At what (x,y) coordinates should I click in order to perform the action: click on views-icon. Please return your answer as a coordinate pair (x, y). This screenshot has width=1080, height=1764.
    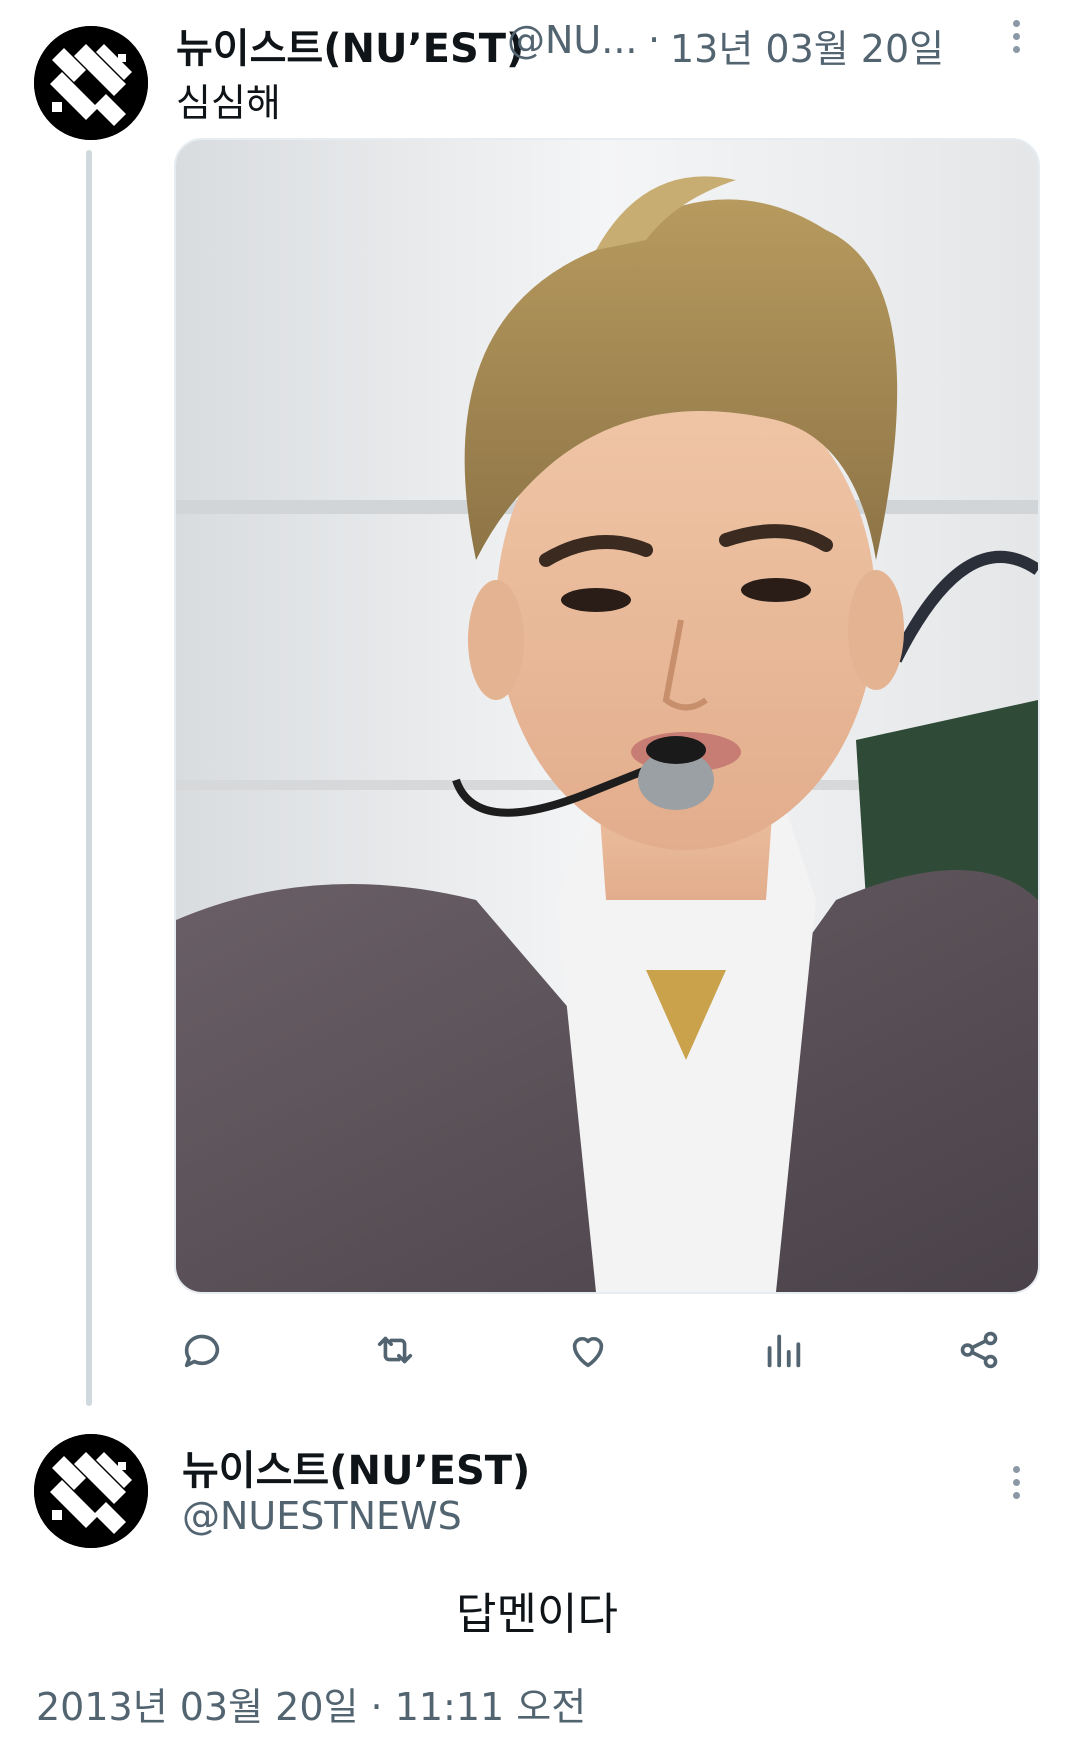
    Looking at the image, I should click on (783, 1350).